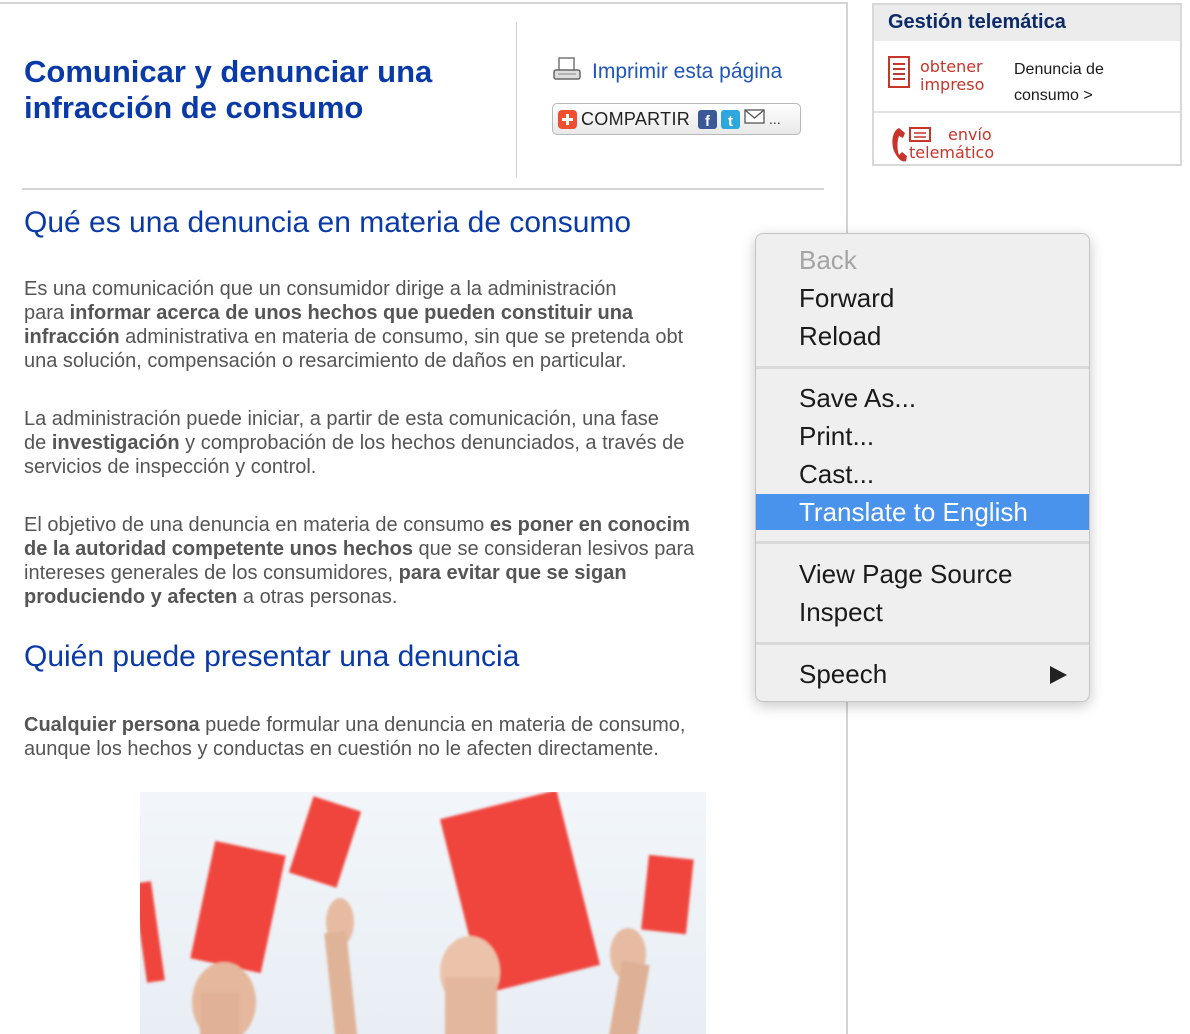 Image resolution: width=1190 pixels, height=1034 pixels. What do you see at coordinates (131, 597) in the screenshot?
I see `bold-text: produciendo y afecten` at bounding box center [131, 597].